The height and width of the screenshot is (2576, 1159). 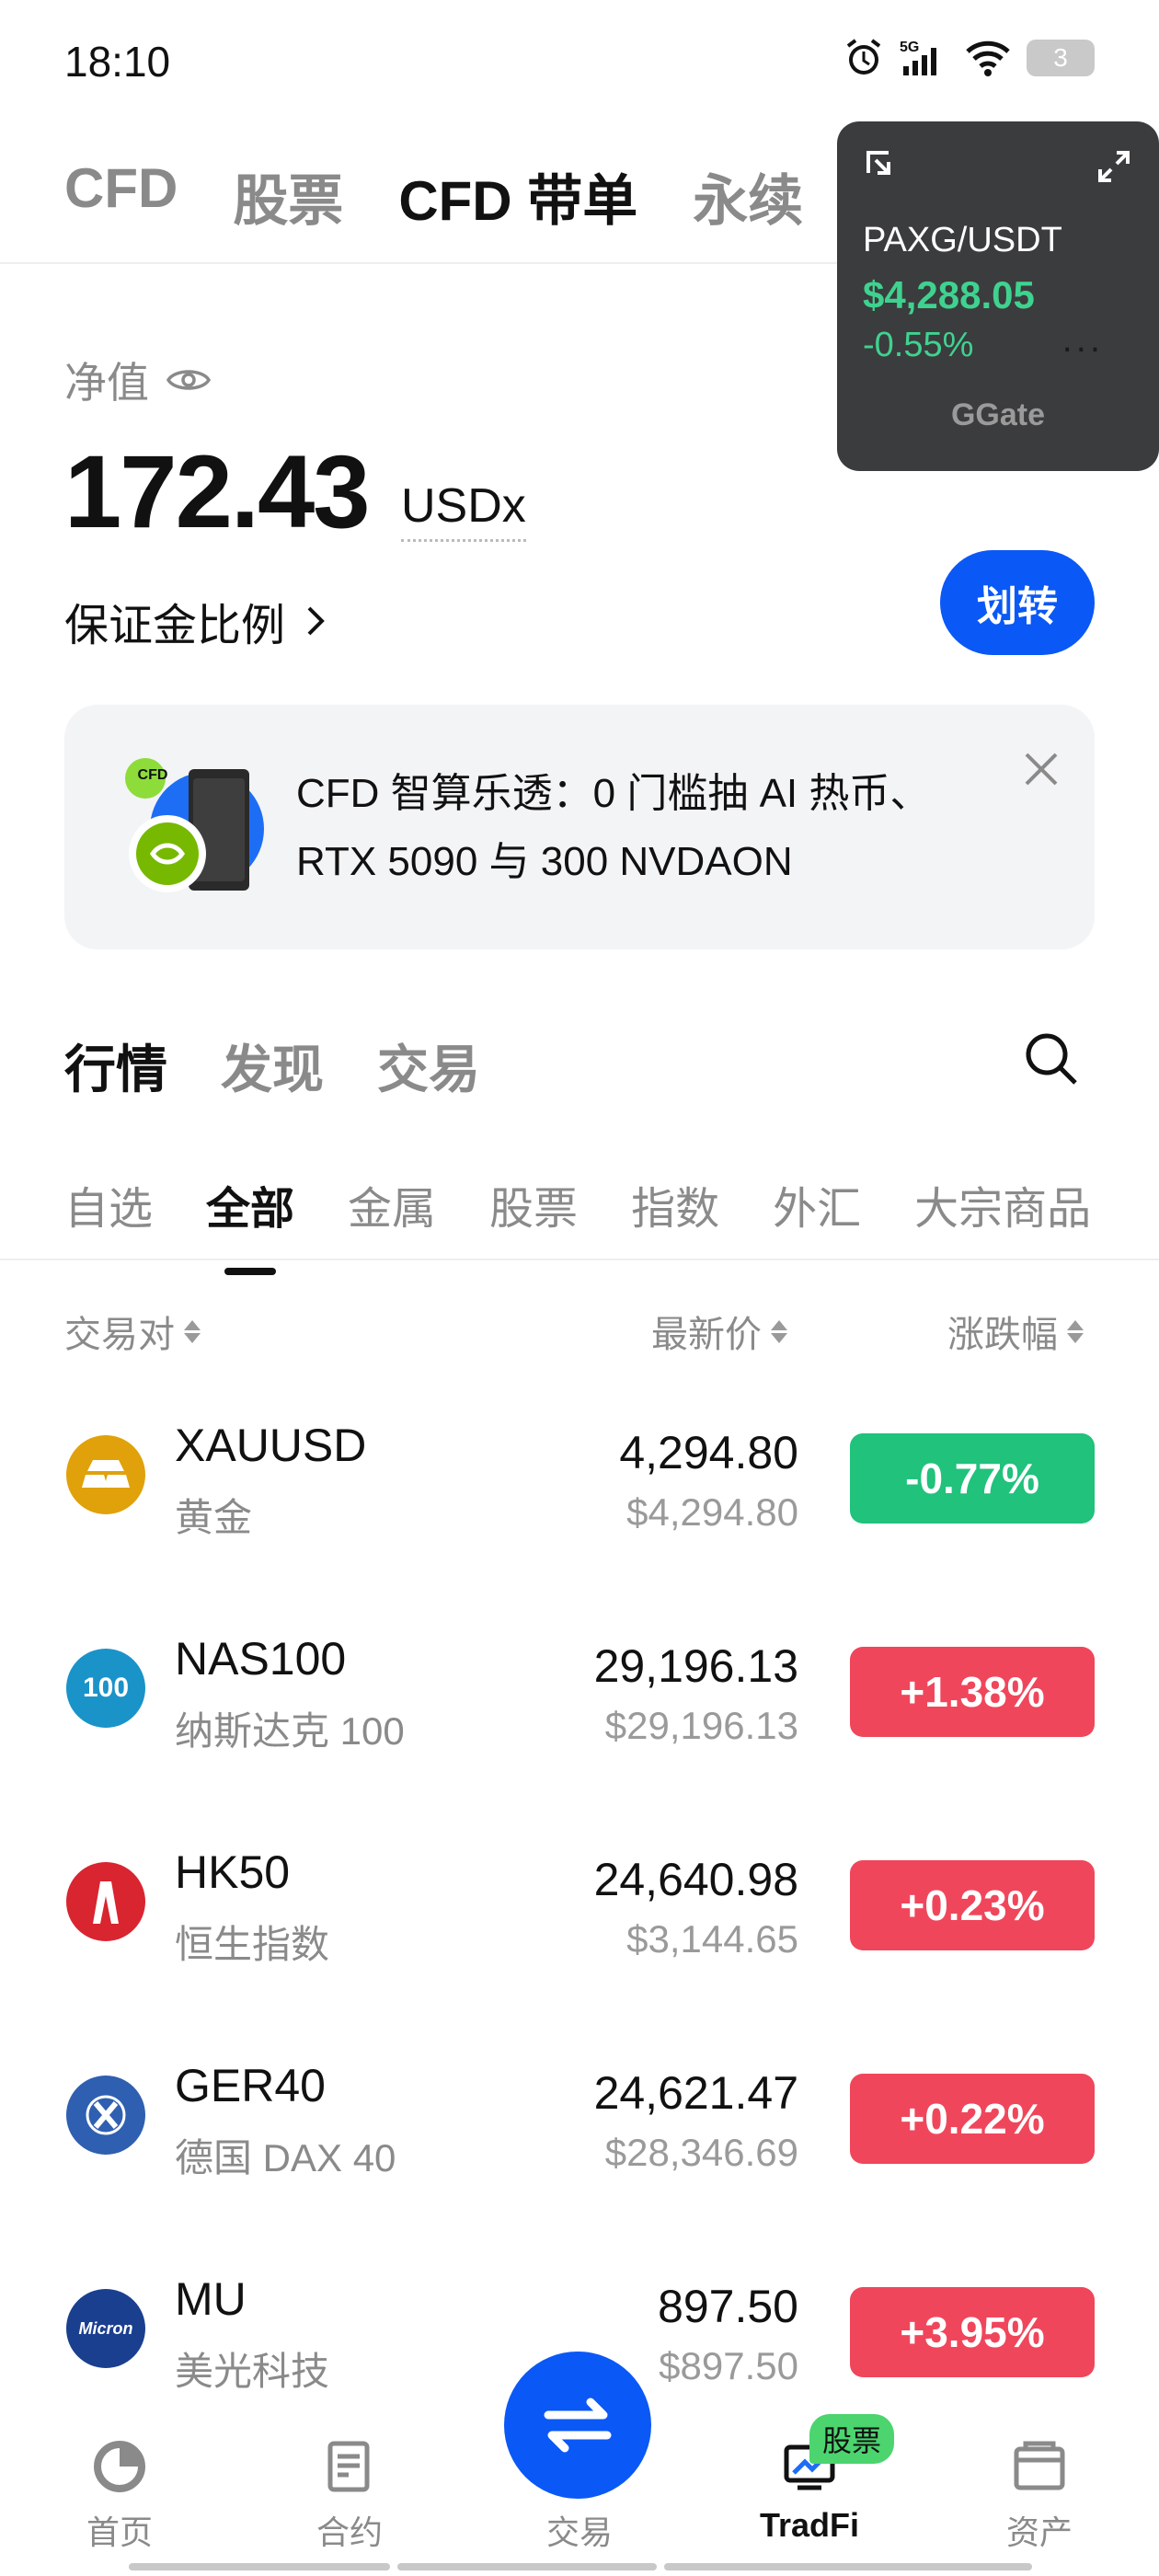 What do you see at coordinates (972, 1478) in the screenshot?
I see `change-badge: -0.77%` at bounding box center [972, 1478].